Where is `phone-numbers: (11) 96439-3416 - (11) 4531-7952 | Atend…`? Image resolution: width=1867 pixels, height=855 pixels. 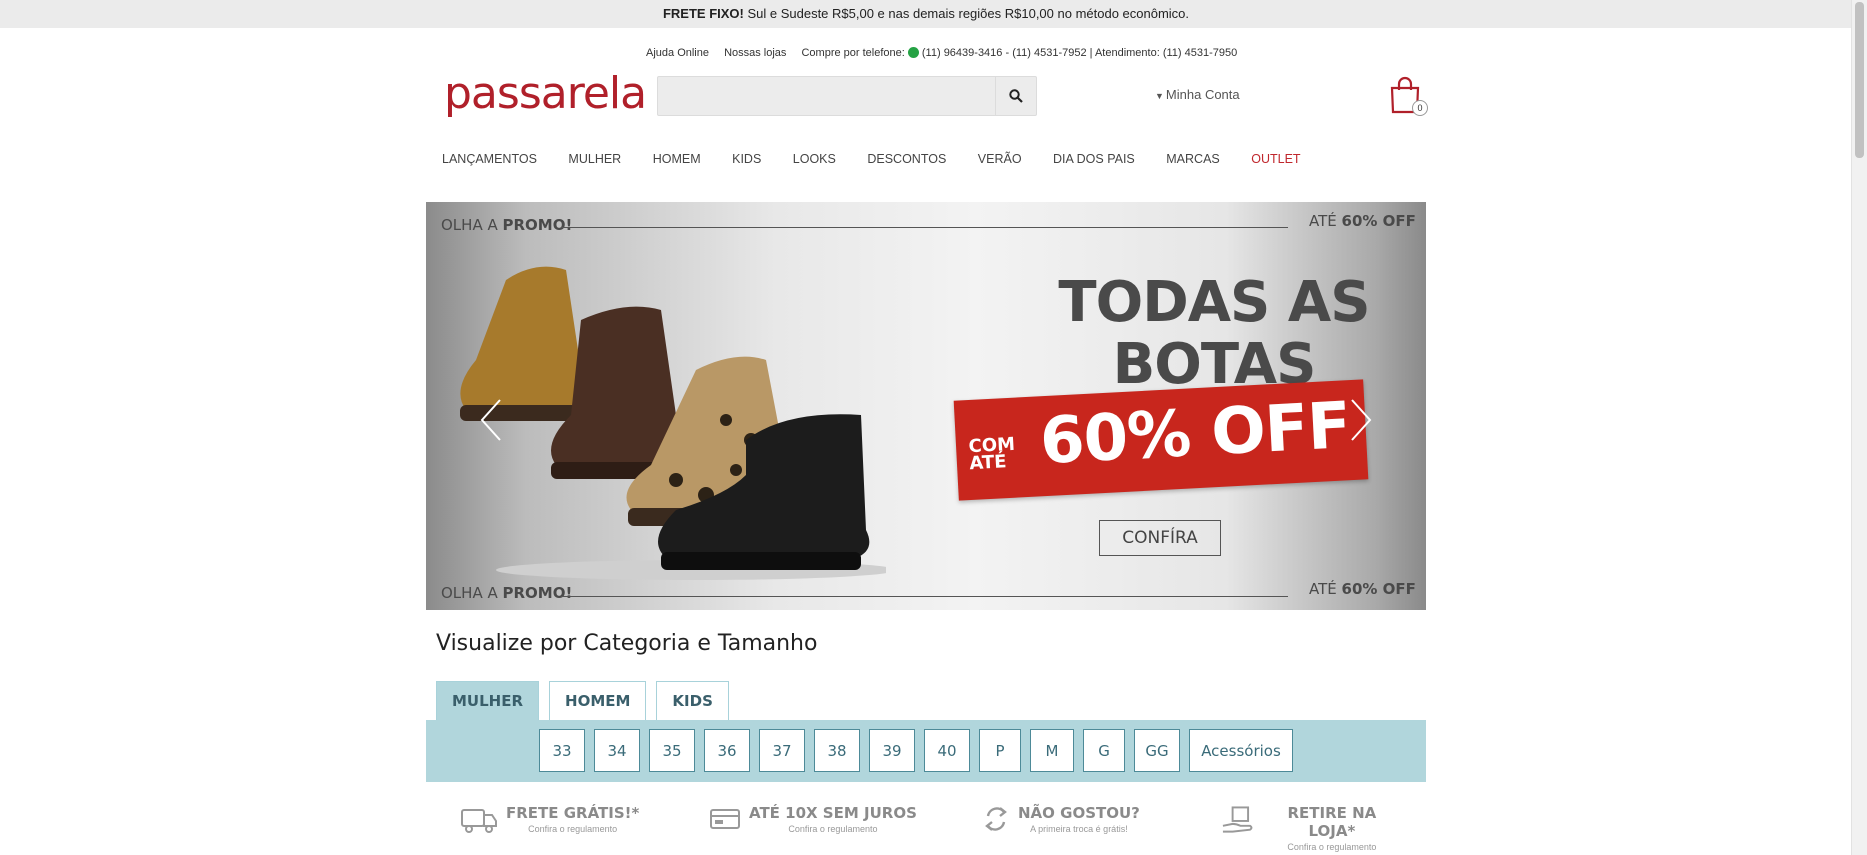 phone-numbers: (11) 96439-3416 - (11) 4531-7952 | Atend… is located at coordinates (1079, 53).